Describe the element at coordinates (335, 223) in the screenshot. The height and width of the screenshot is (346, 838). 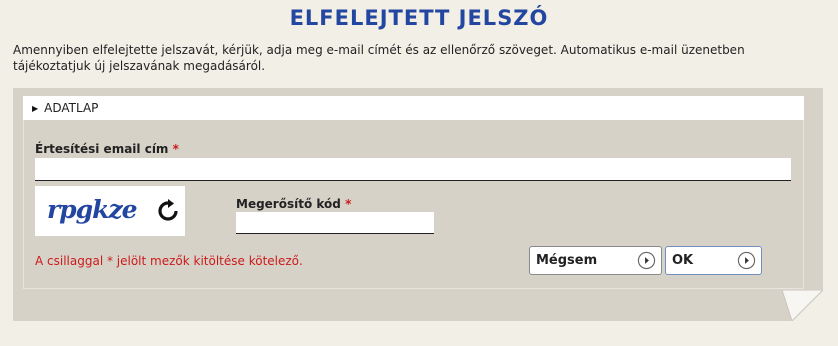
I see `captcha-code-field` at that location.